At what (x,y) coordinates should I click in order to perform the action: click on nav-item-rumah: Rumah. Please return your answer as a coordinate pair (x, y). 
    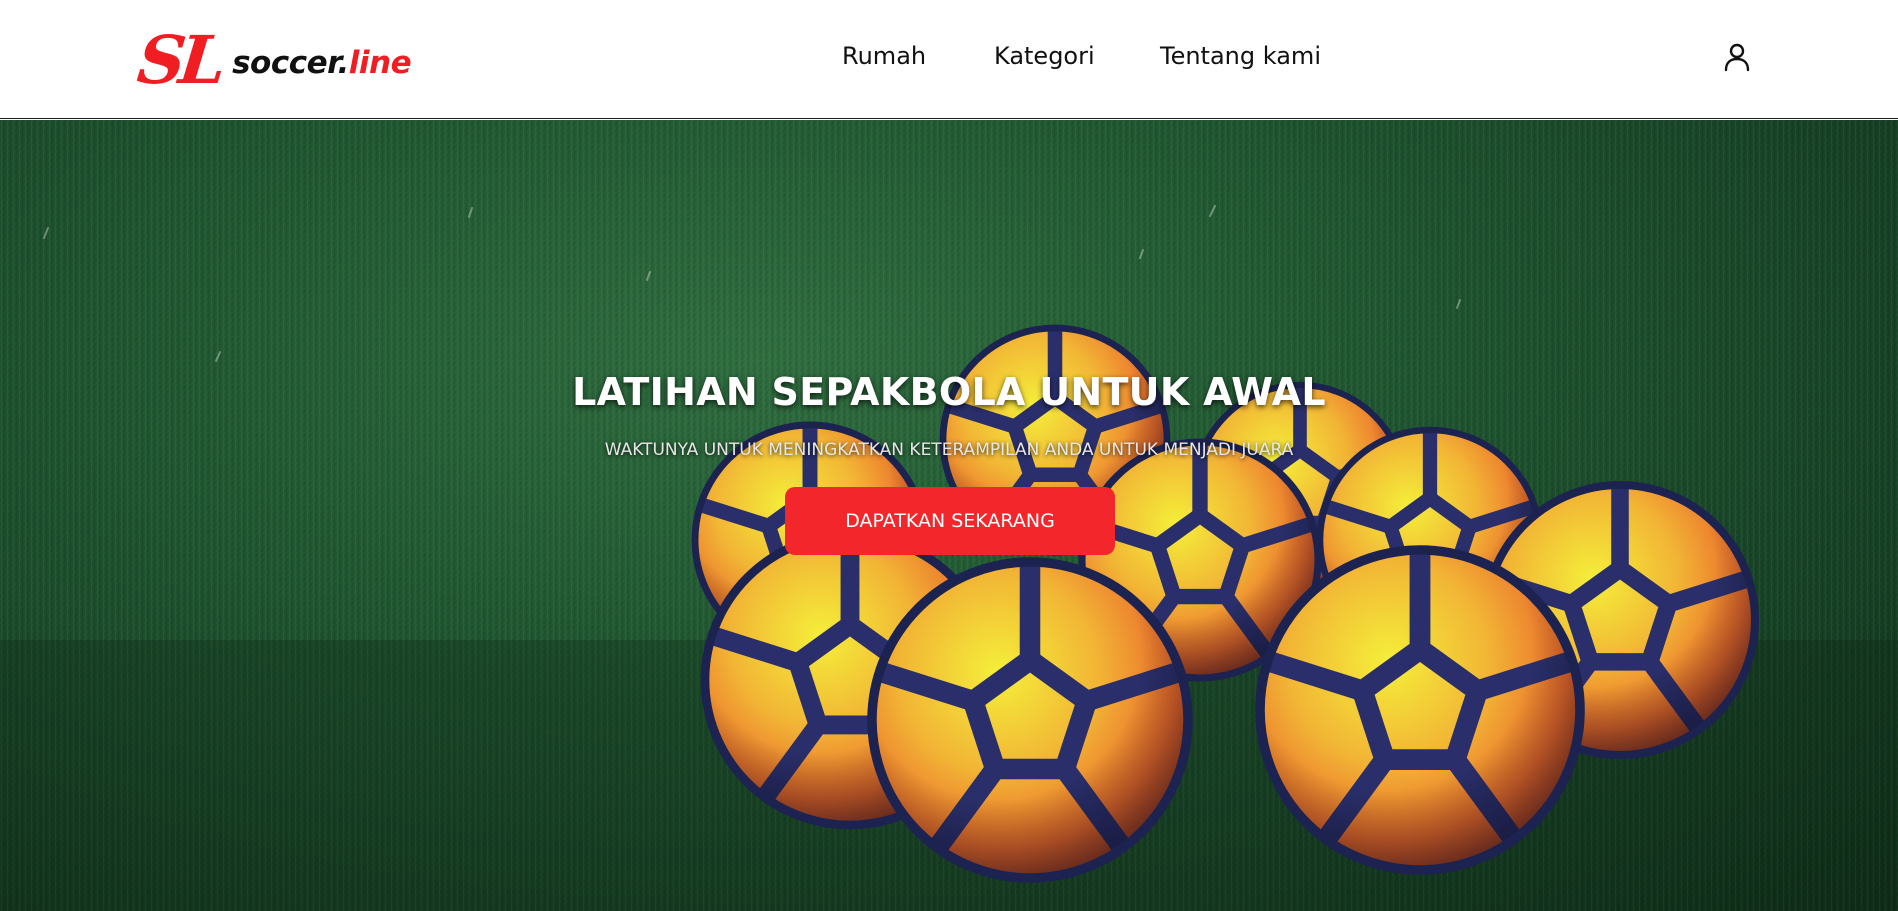
    Looking at the image, I should click on (884, 56).